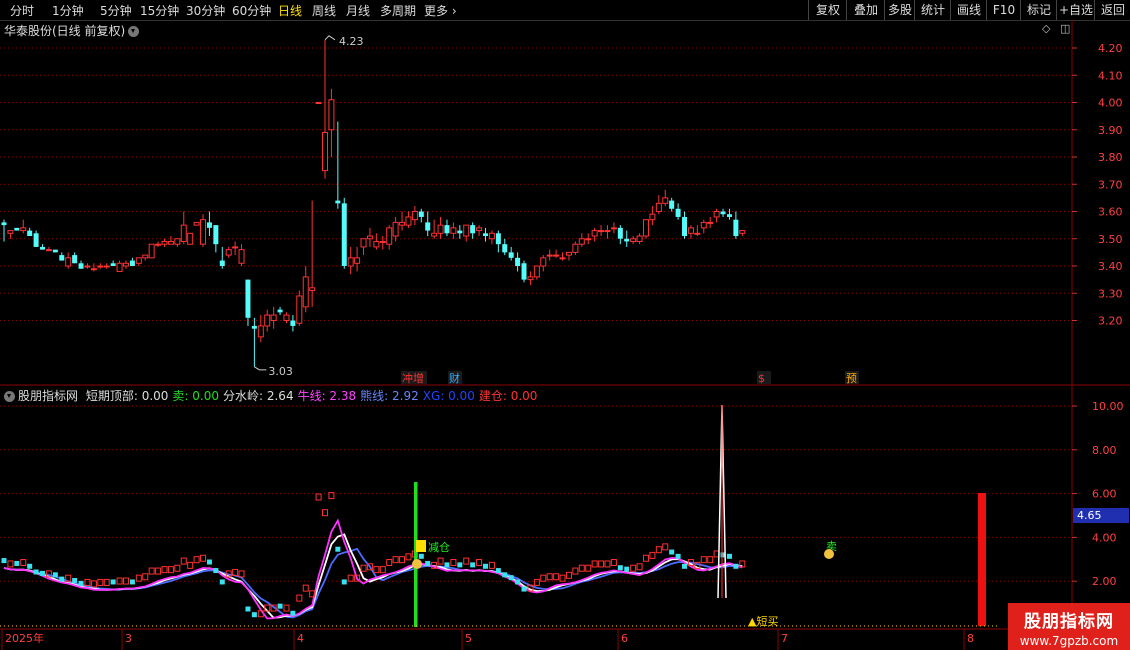  What do you see at coordinates (468, 638) in the screenshot?
I see `time-tick-label: 5` at bounding box center [468, 638].